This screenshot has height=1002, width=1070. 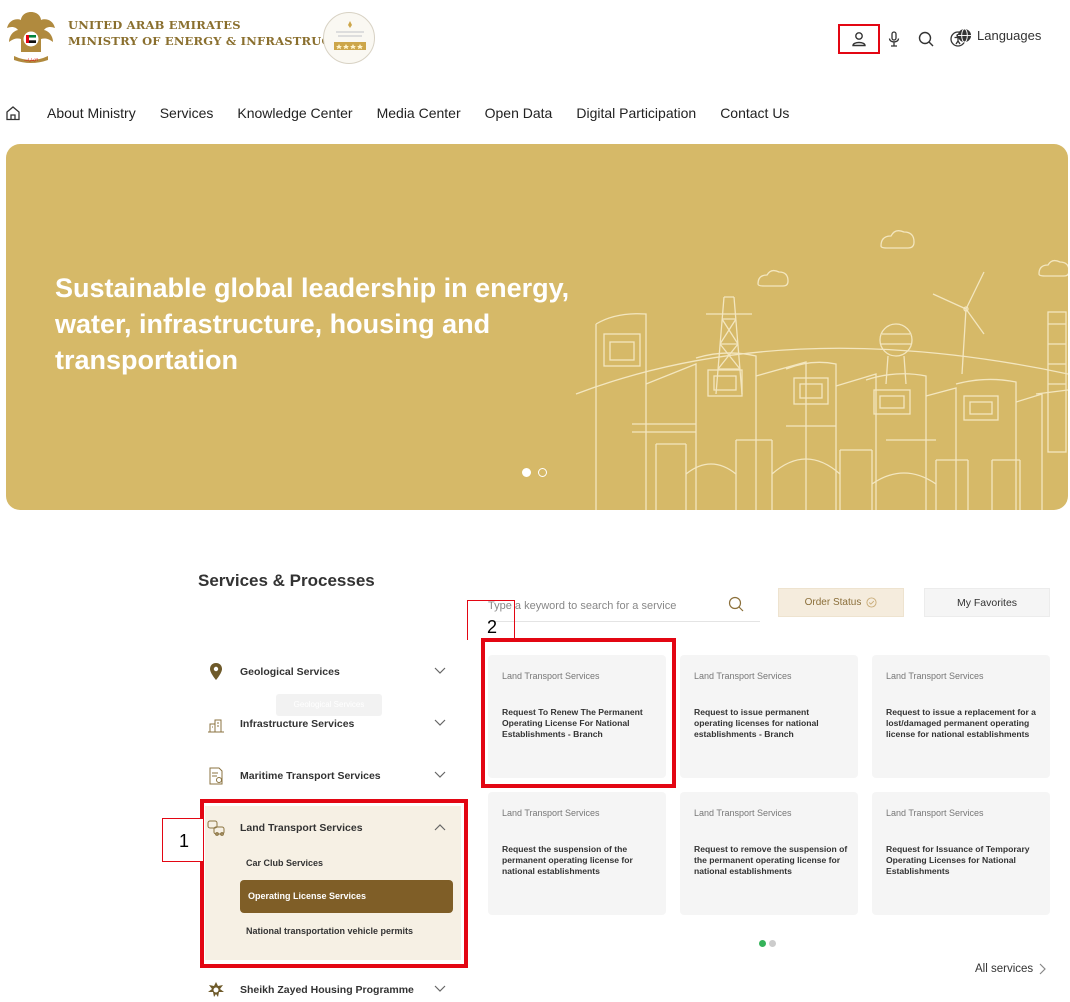 What do you see at coordinates (1004, 969) in the screenshot?
I see `all-services-label: All services` at bounding box center [1004, 969].